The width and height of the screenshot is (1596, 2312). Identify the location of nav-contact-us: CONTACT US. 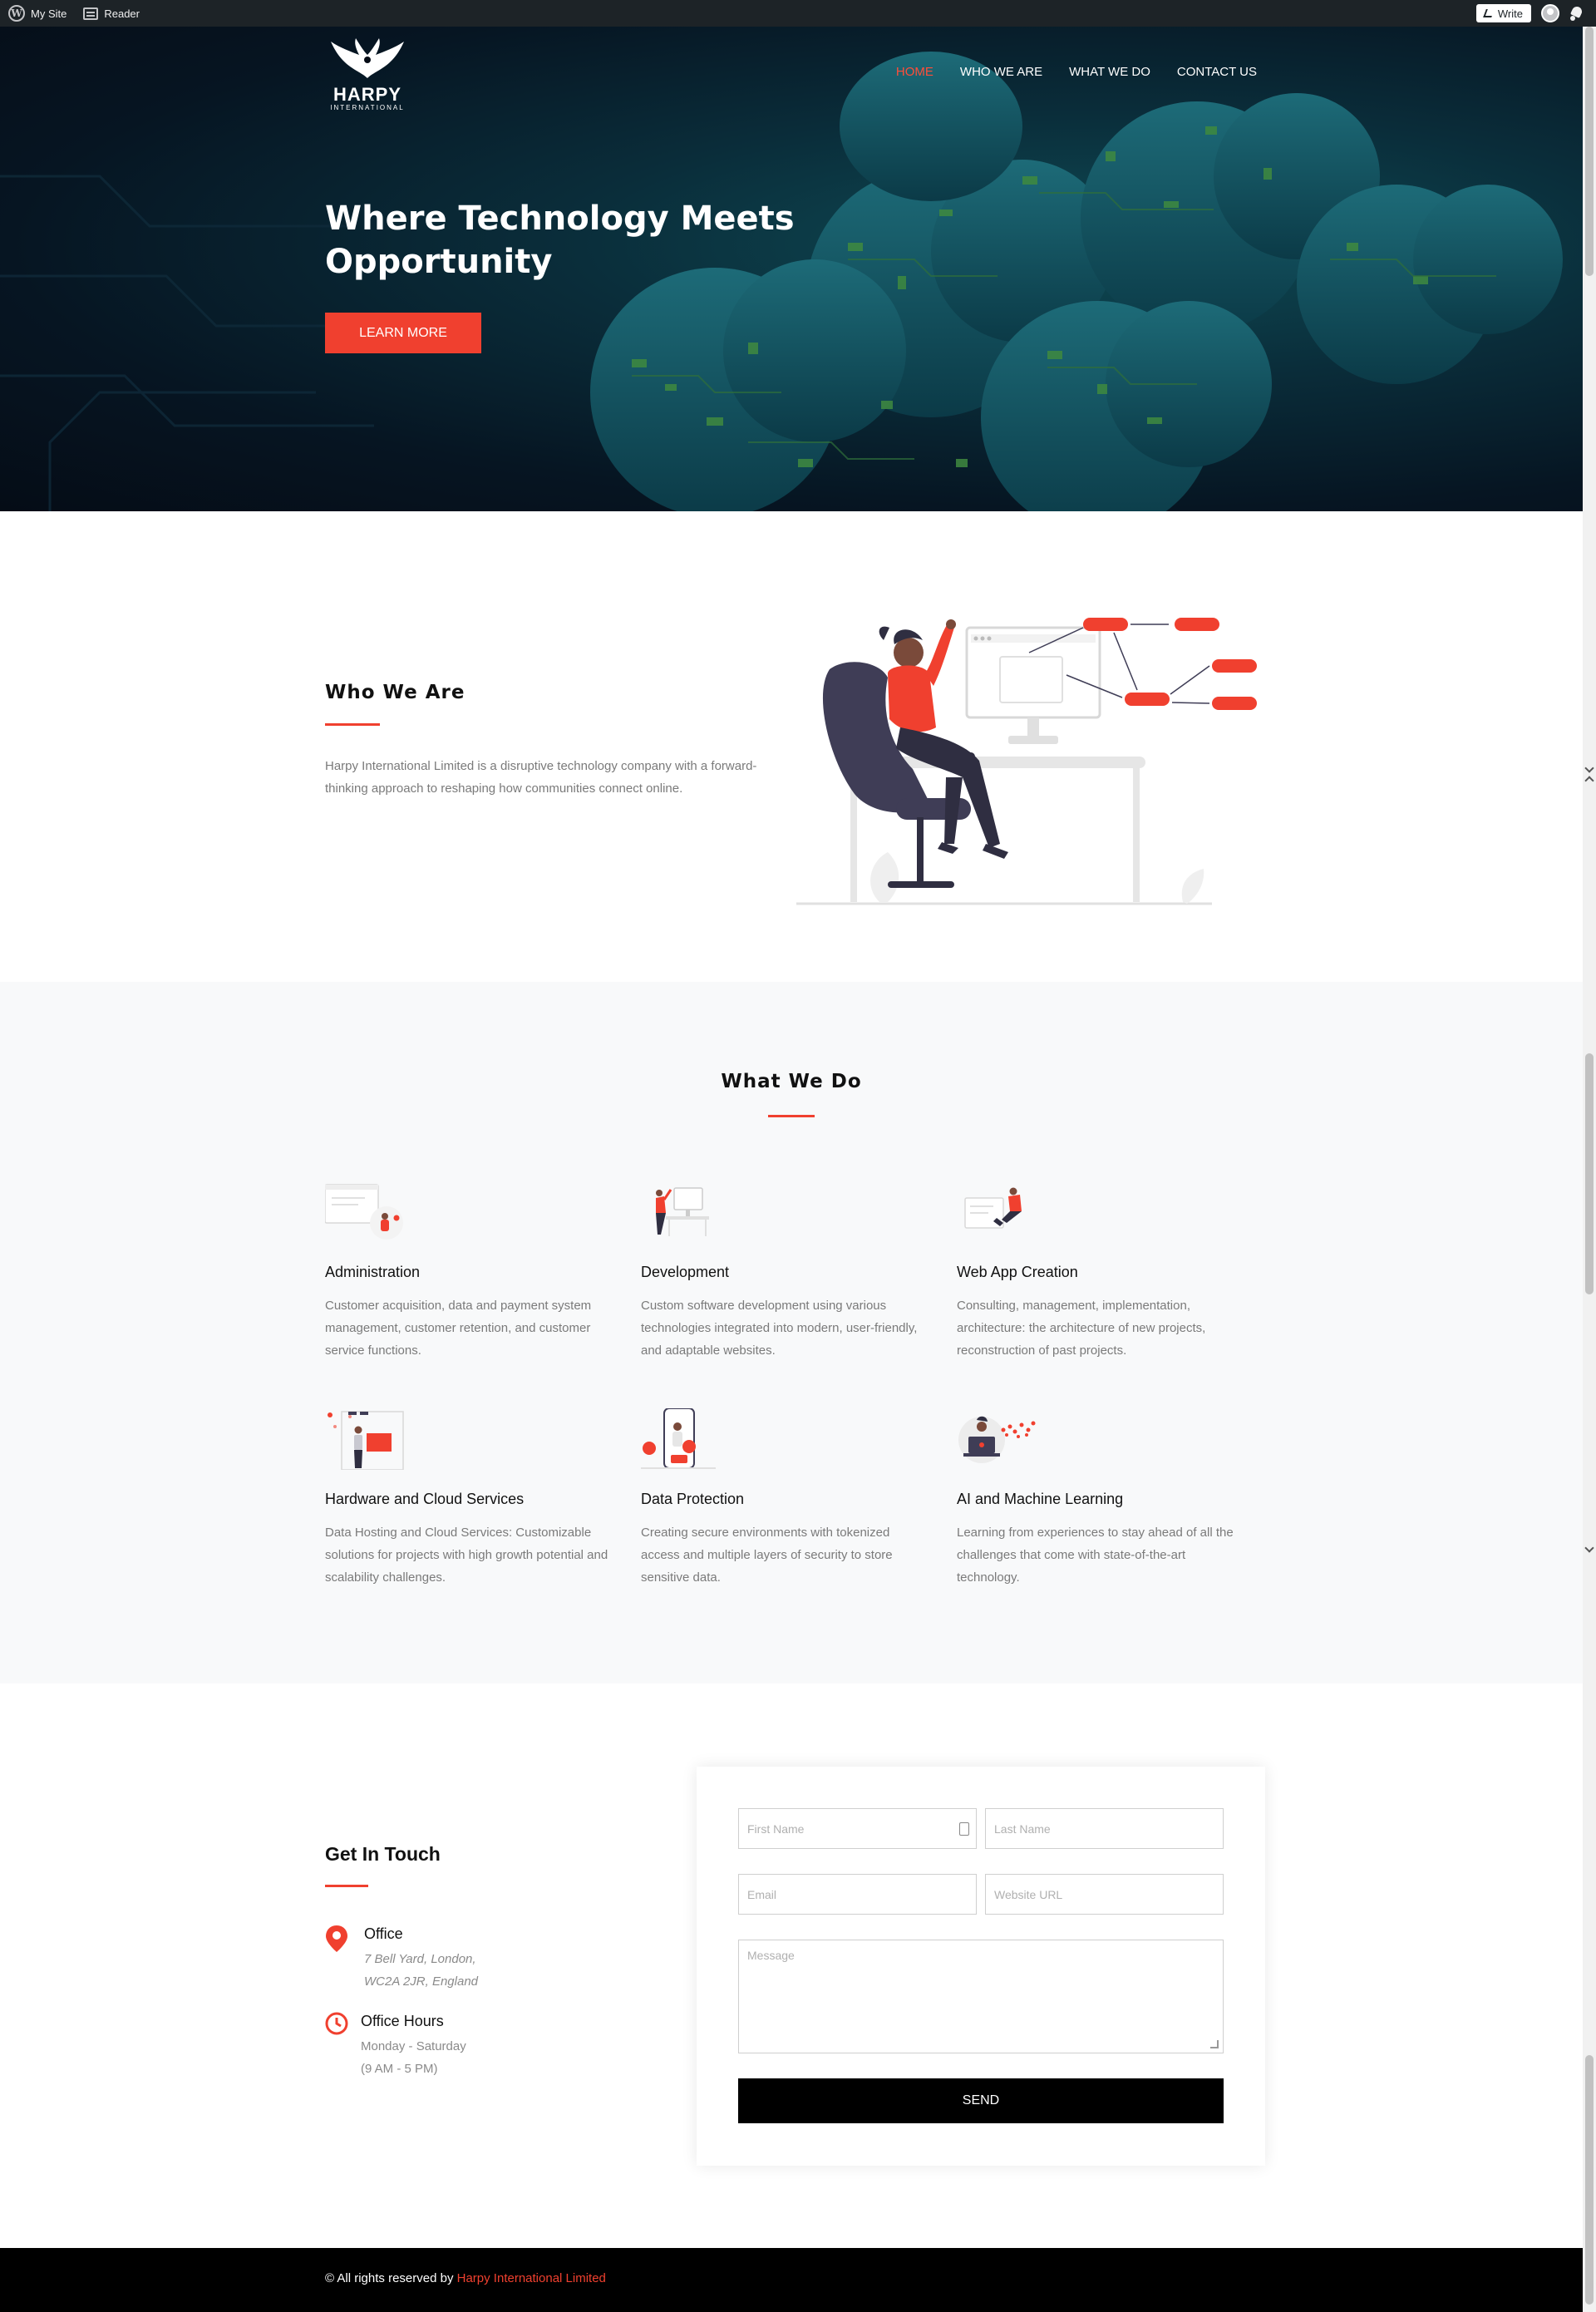
(1210, 72).